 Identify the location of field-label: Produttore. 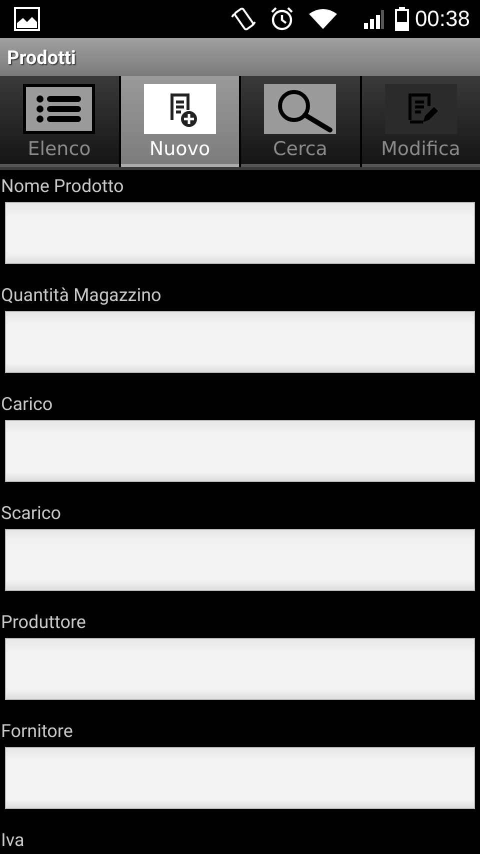
(43, 623).